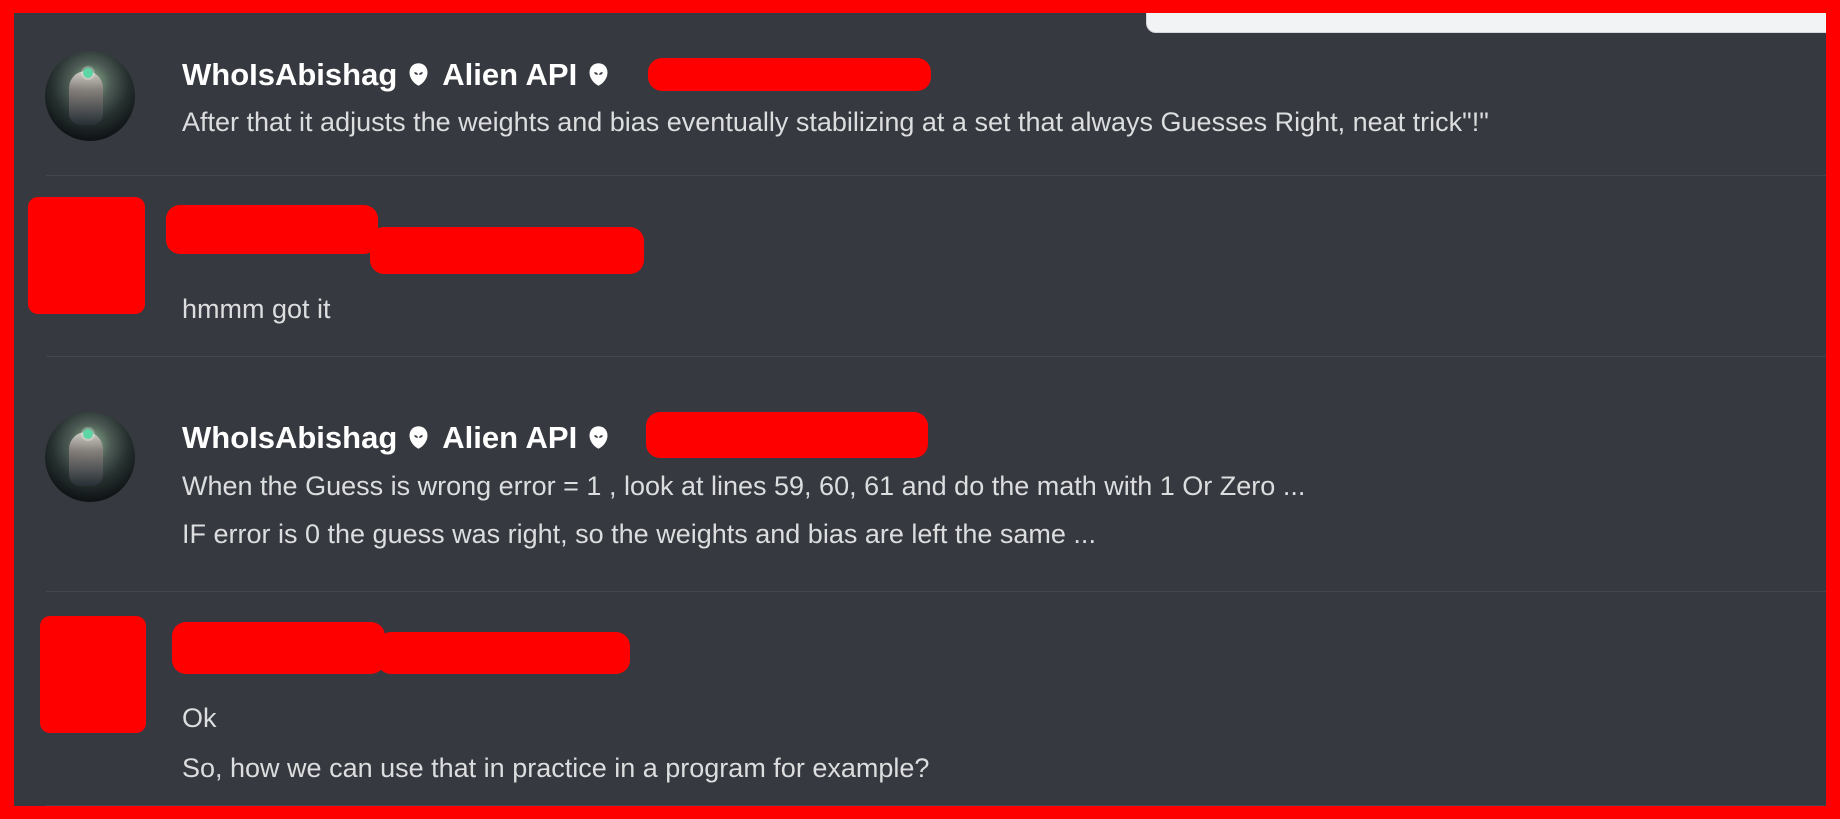 Image resolution: width=1840 pixels, height=819 pixels. Describe the element at coordinates (1486, 23) in the screenshot. I see `top-search-bar` at that location.